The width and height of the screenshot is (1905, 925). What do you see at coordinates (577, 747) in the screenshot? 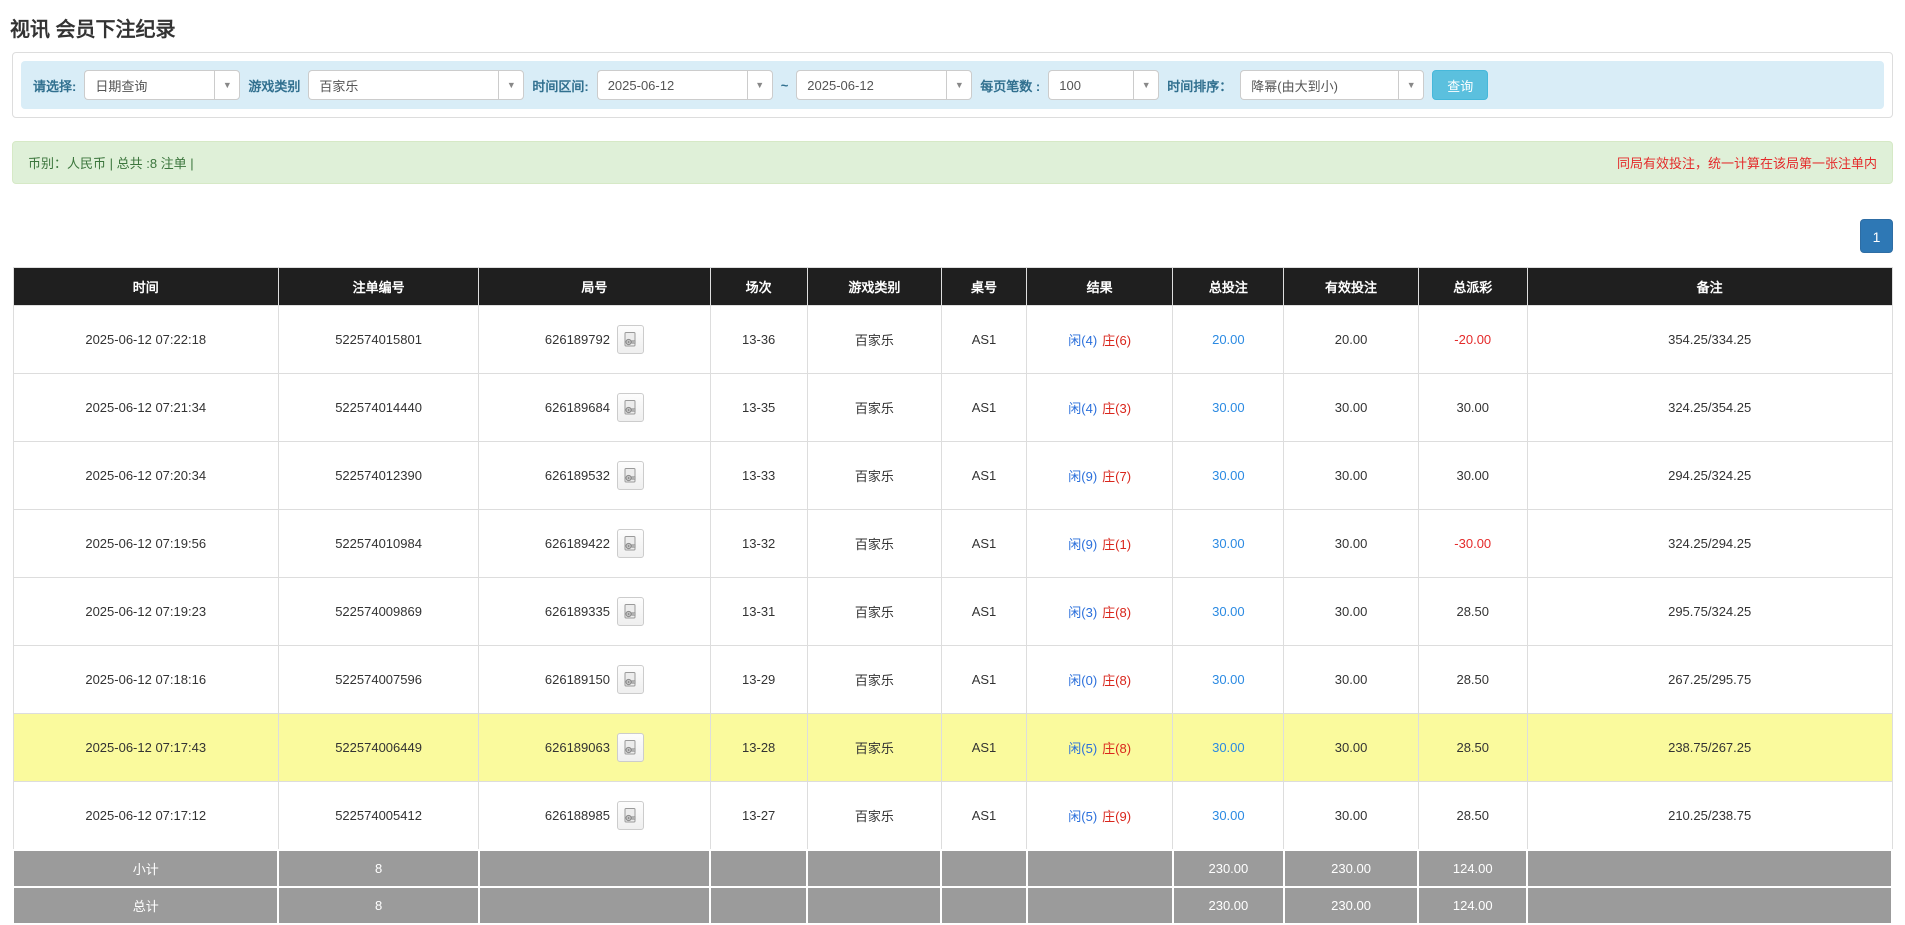
I see `round-id: 626189063` at bounding box center [577, 747].